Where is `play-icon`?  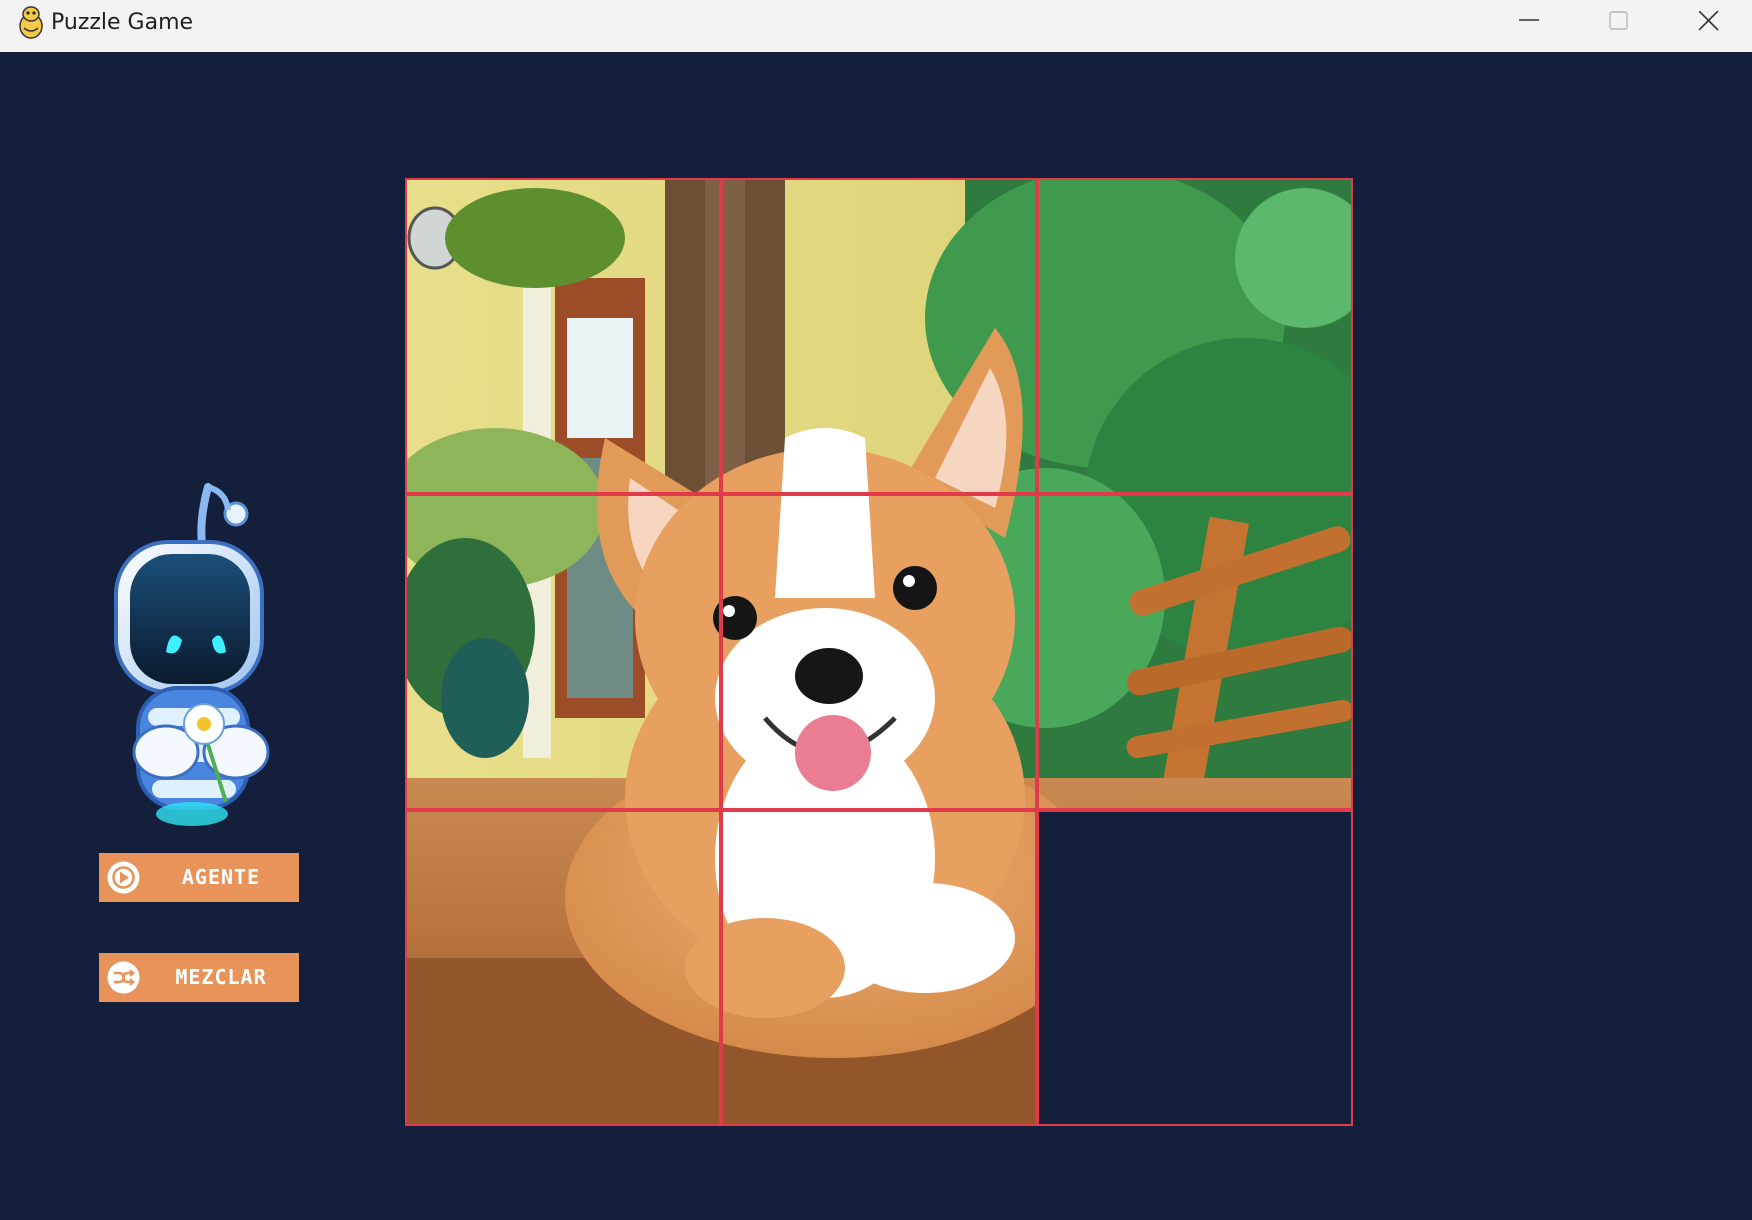 play-icon is located at coordinates (123, 877).